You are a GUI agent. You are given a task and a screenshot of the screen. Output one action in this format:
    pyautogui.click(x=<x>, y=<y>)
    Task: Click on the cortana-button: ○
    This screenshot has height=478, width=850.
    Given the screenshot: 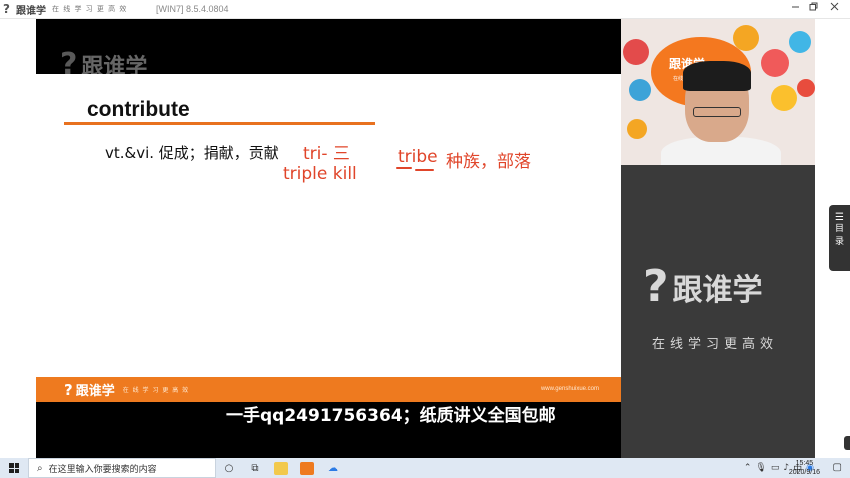 What is the action you would take?
    pyautogui.click(x=229, y=468)
    